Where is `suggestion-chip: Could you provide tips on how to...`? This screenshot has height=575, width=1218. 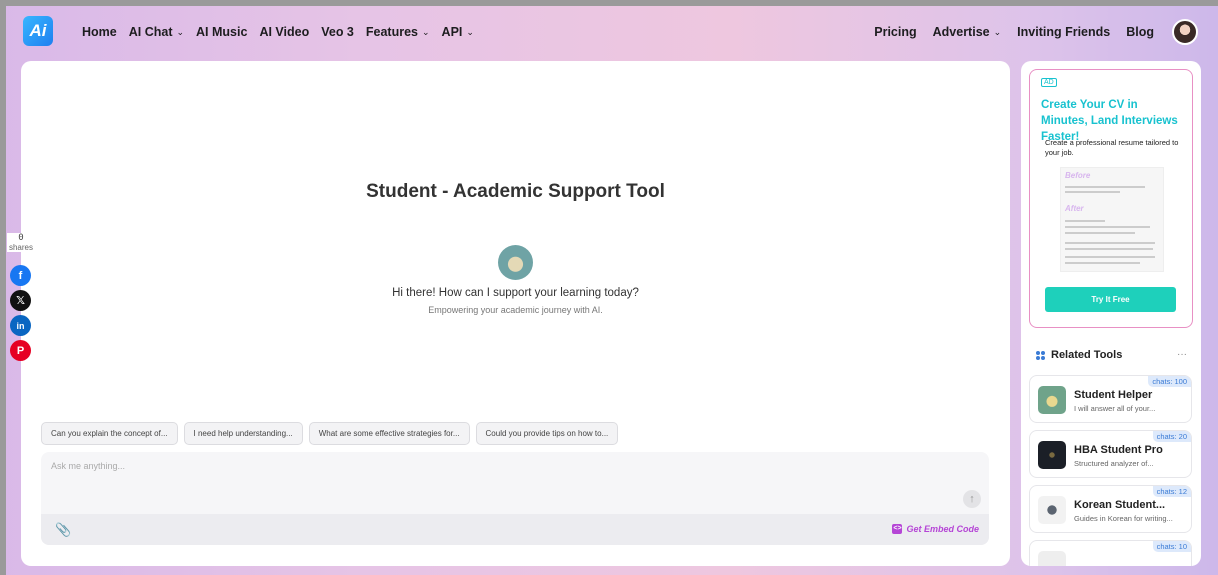 suggestion-chip: Could you provide tips on how to... is located at coordinates (547, 433).